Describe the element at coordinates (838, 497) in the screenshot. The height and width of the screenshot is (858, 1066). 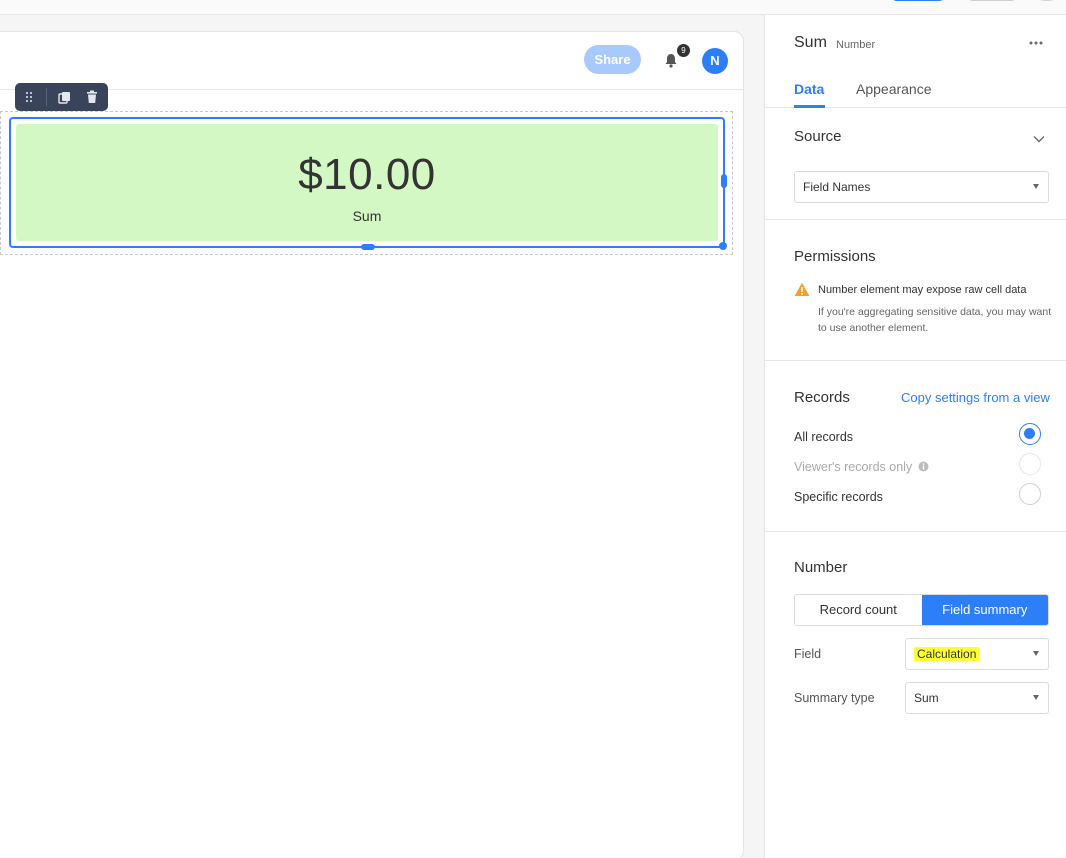
I see `radio-label-specific-records: Specific records` at that location.